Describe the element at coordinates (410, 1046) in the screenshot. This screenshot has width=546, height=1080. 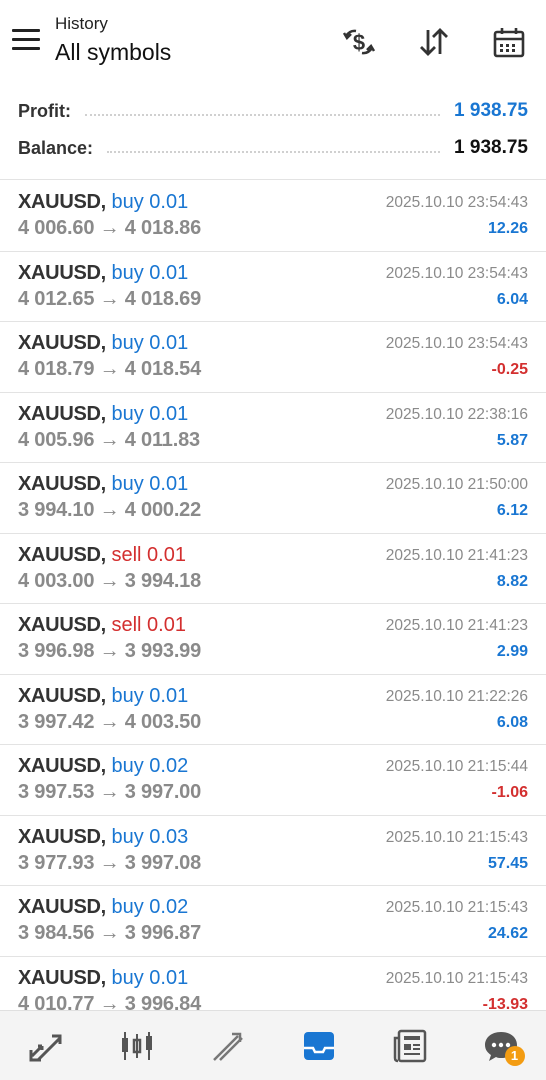
I see `news-icon` at that location.